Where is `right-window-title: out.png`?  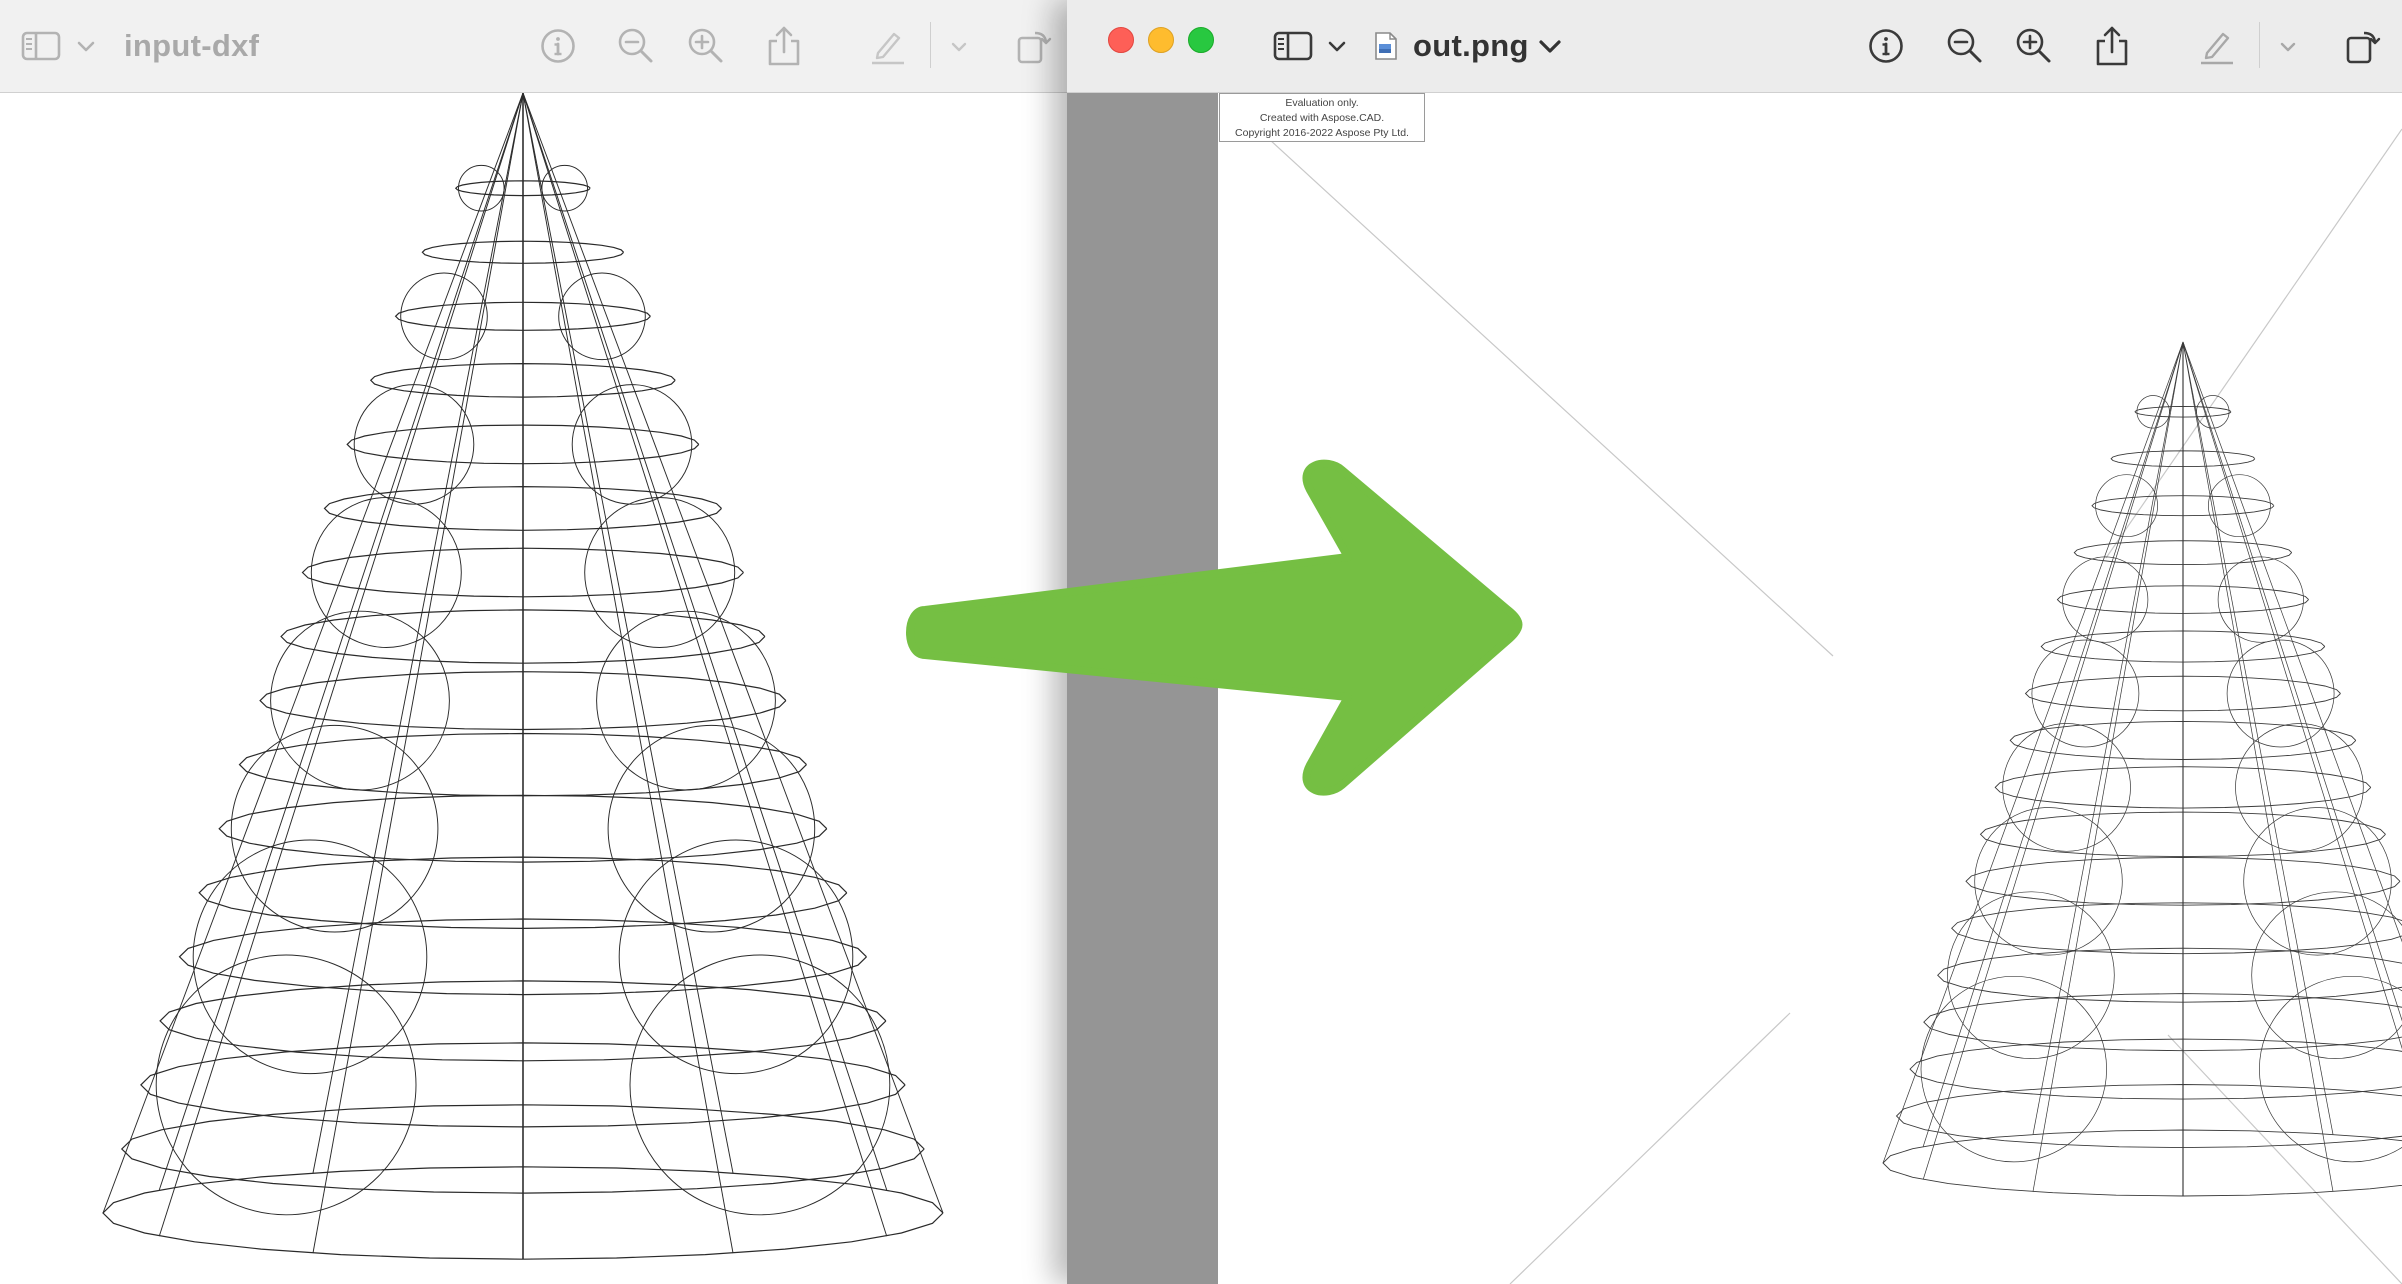
right-window-title: out.png is located at coordinates (1471, 46).